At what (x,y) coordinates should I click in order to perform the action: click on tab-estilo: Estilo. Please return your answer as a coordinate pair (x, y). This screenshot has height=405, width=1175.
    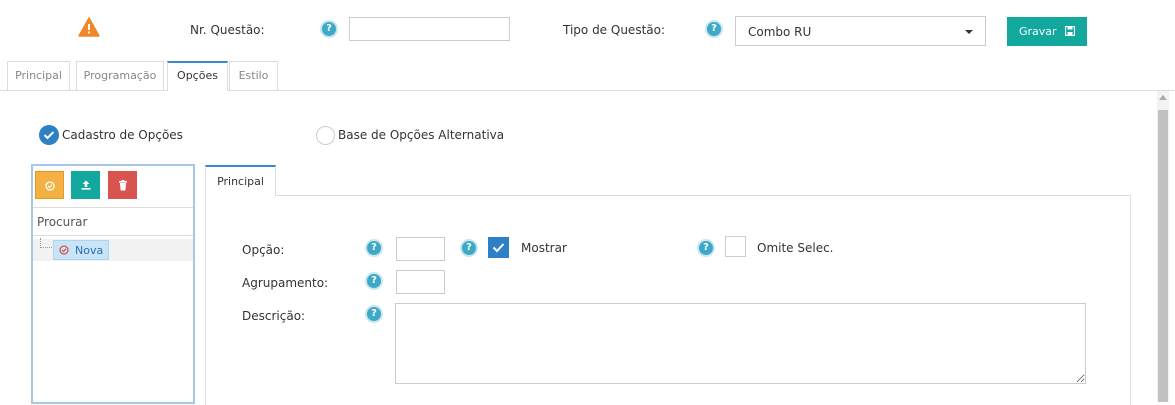
    Looking at the image, I should click on (253, 75).